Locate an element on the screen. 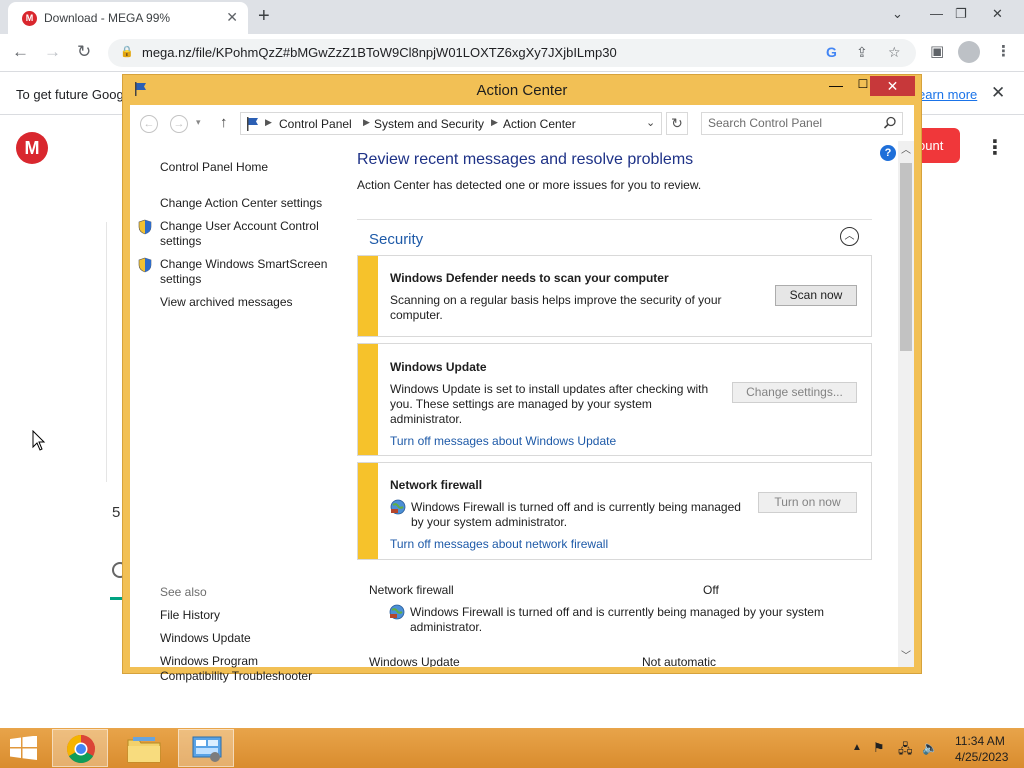  tab-search-chevron-icon: ⌄ is located at coordinates (897, 14).